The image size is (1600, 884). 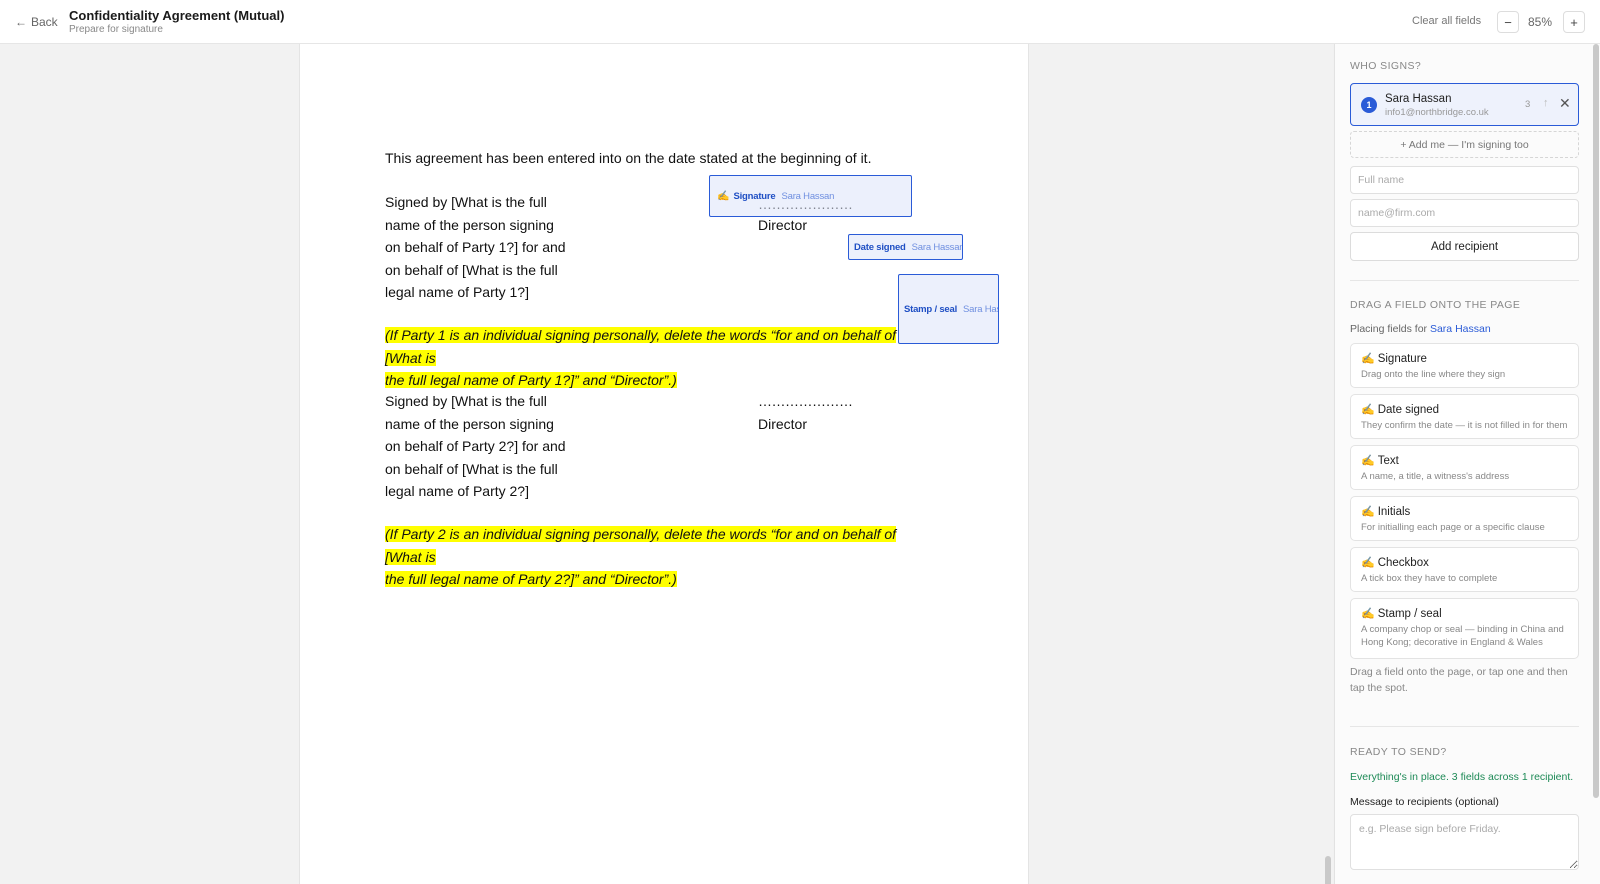 What do you see at coordinates (783, 424) in the screenshot?
I see `director-label-party-2: Director` at bounding box center [783, 424].